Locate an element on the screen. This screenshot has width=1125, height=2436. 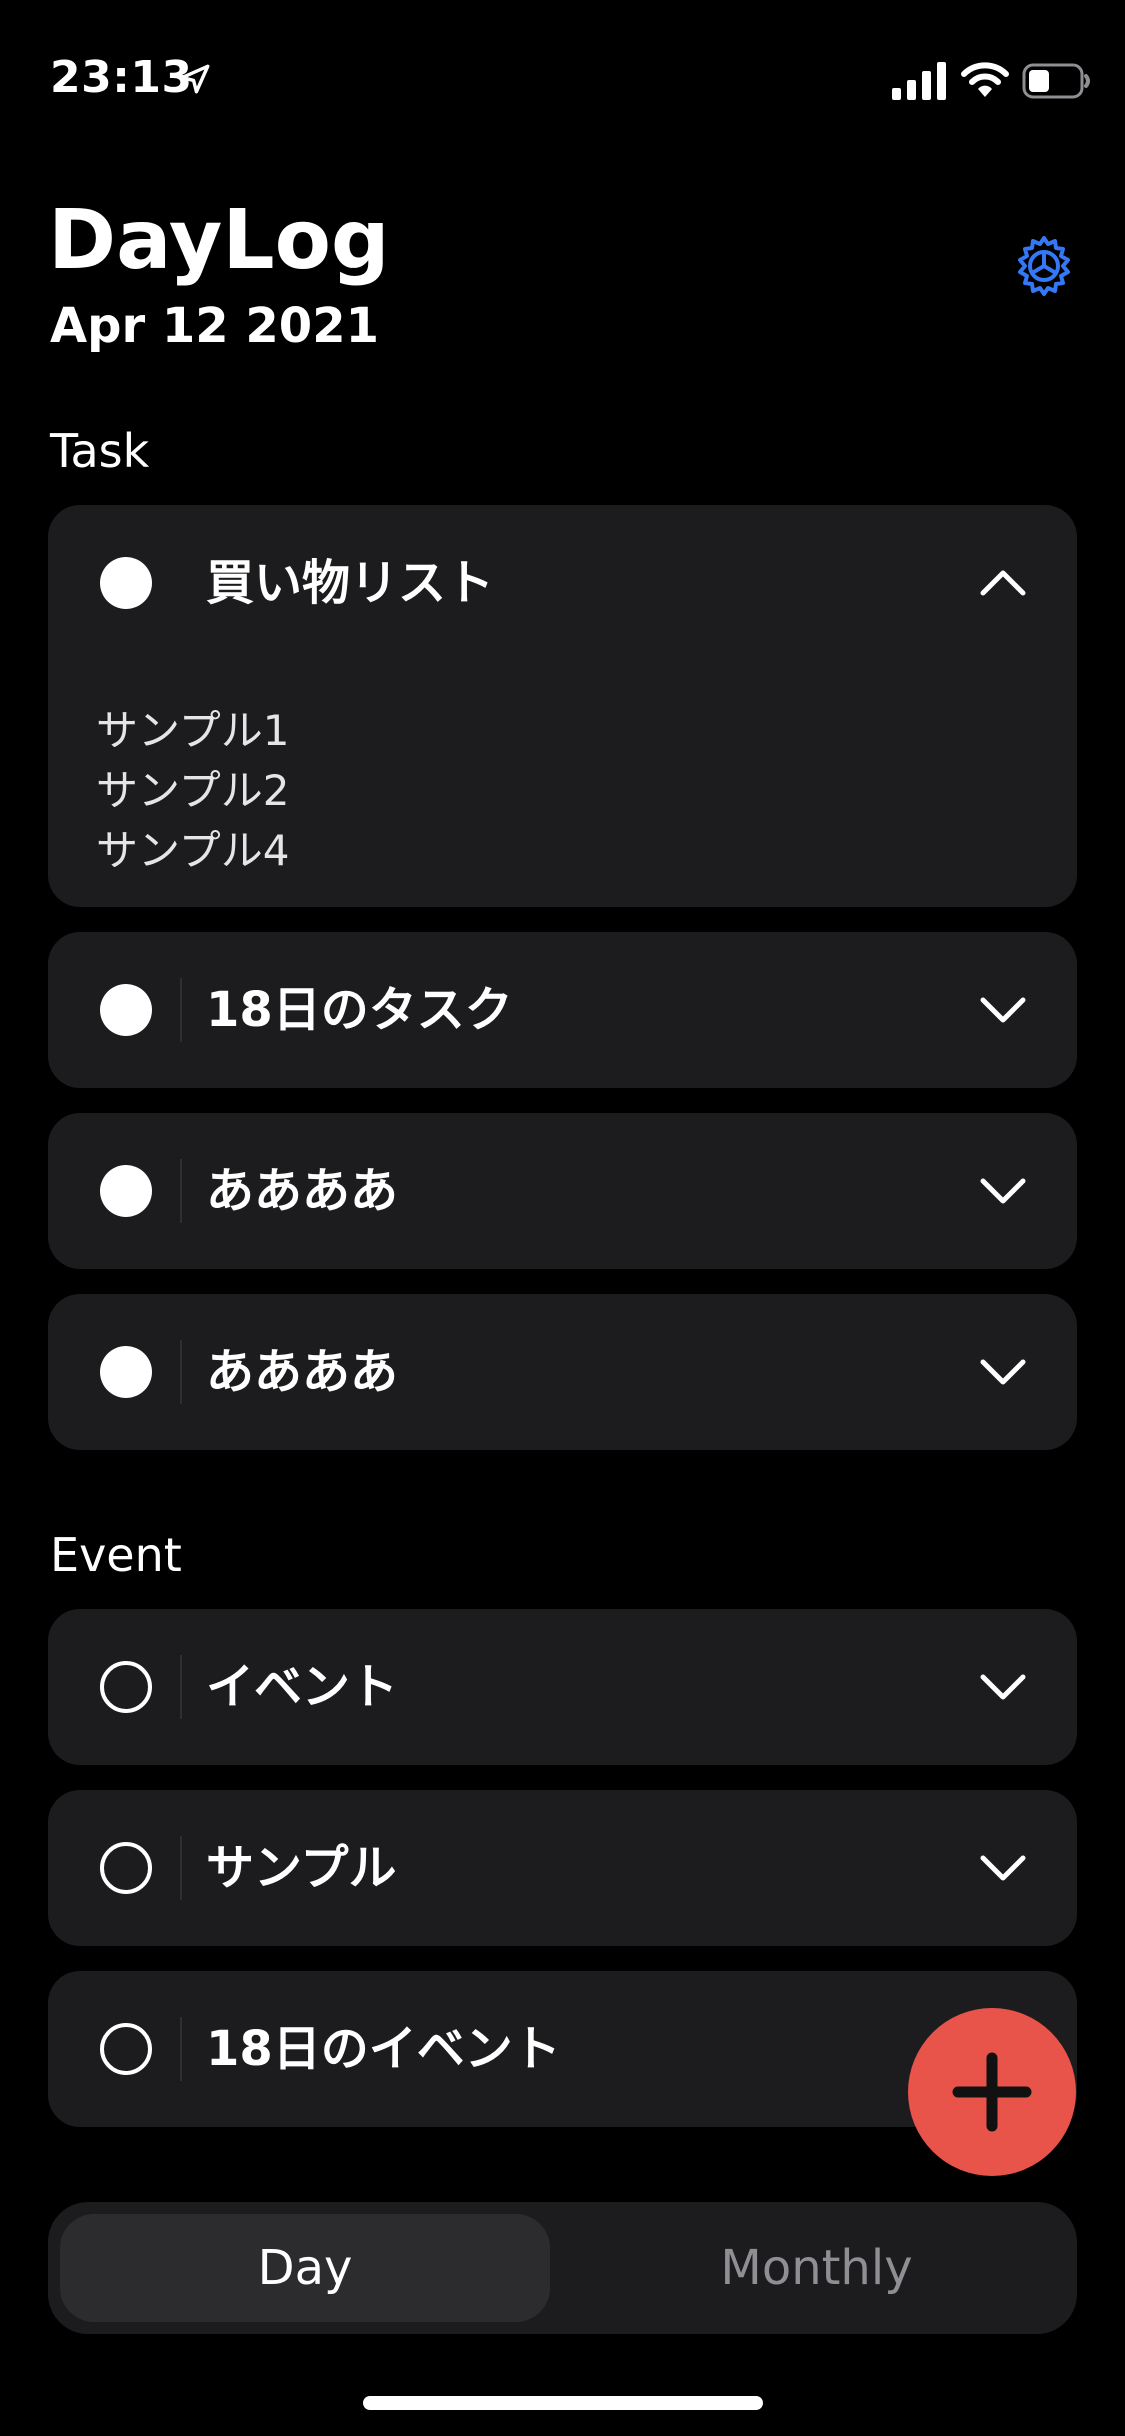
event-title: サンプル is located at coordinates (301, 1868).